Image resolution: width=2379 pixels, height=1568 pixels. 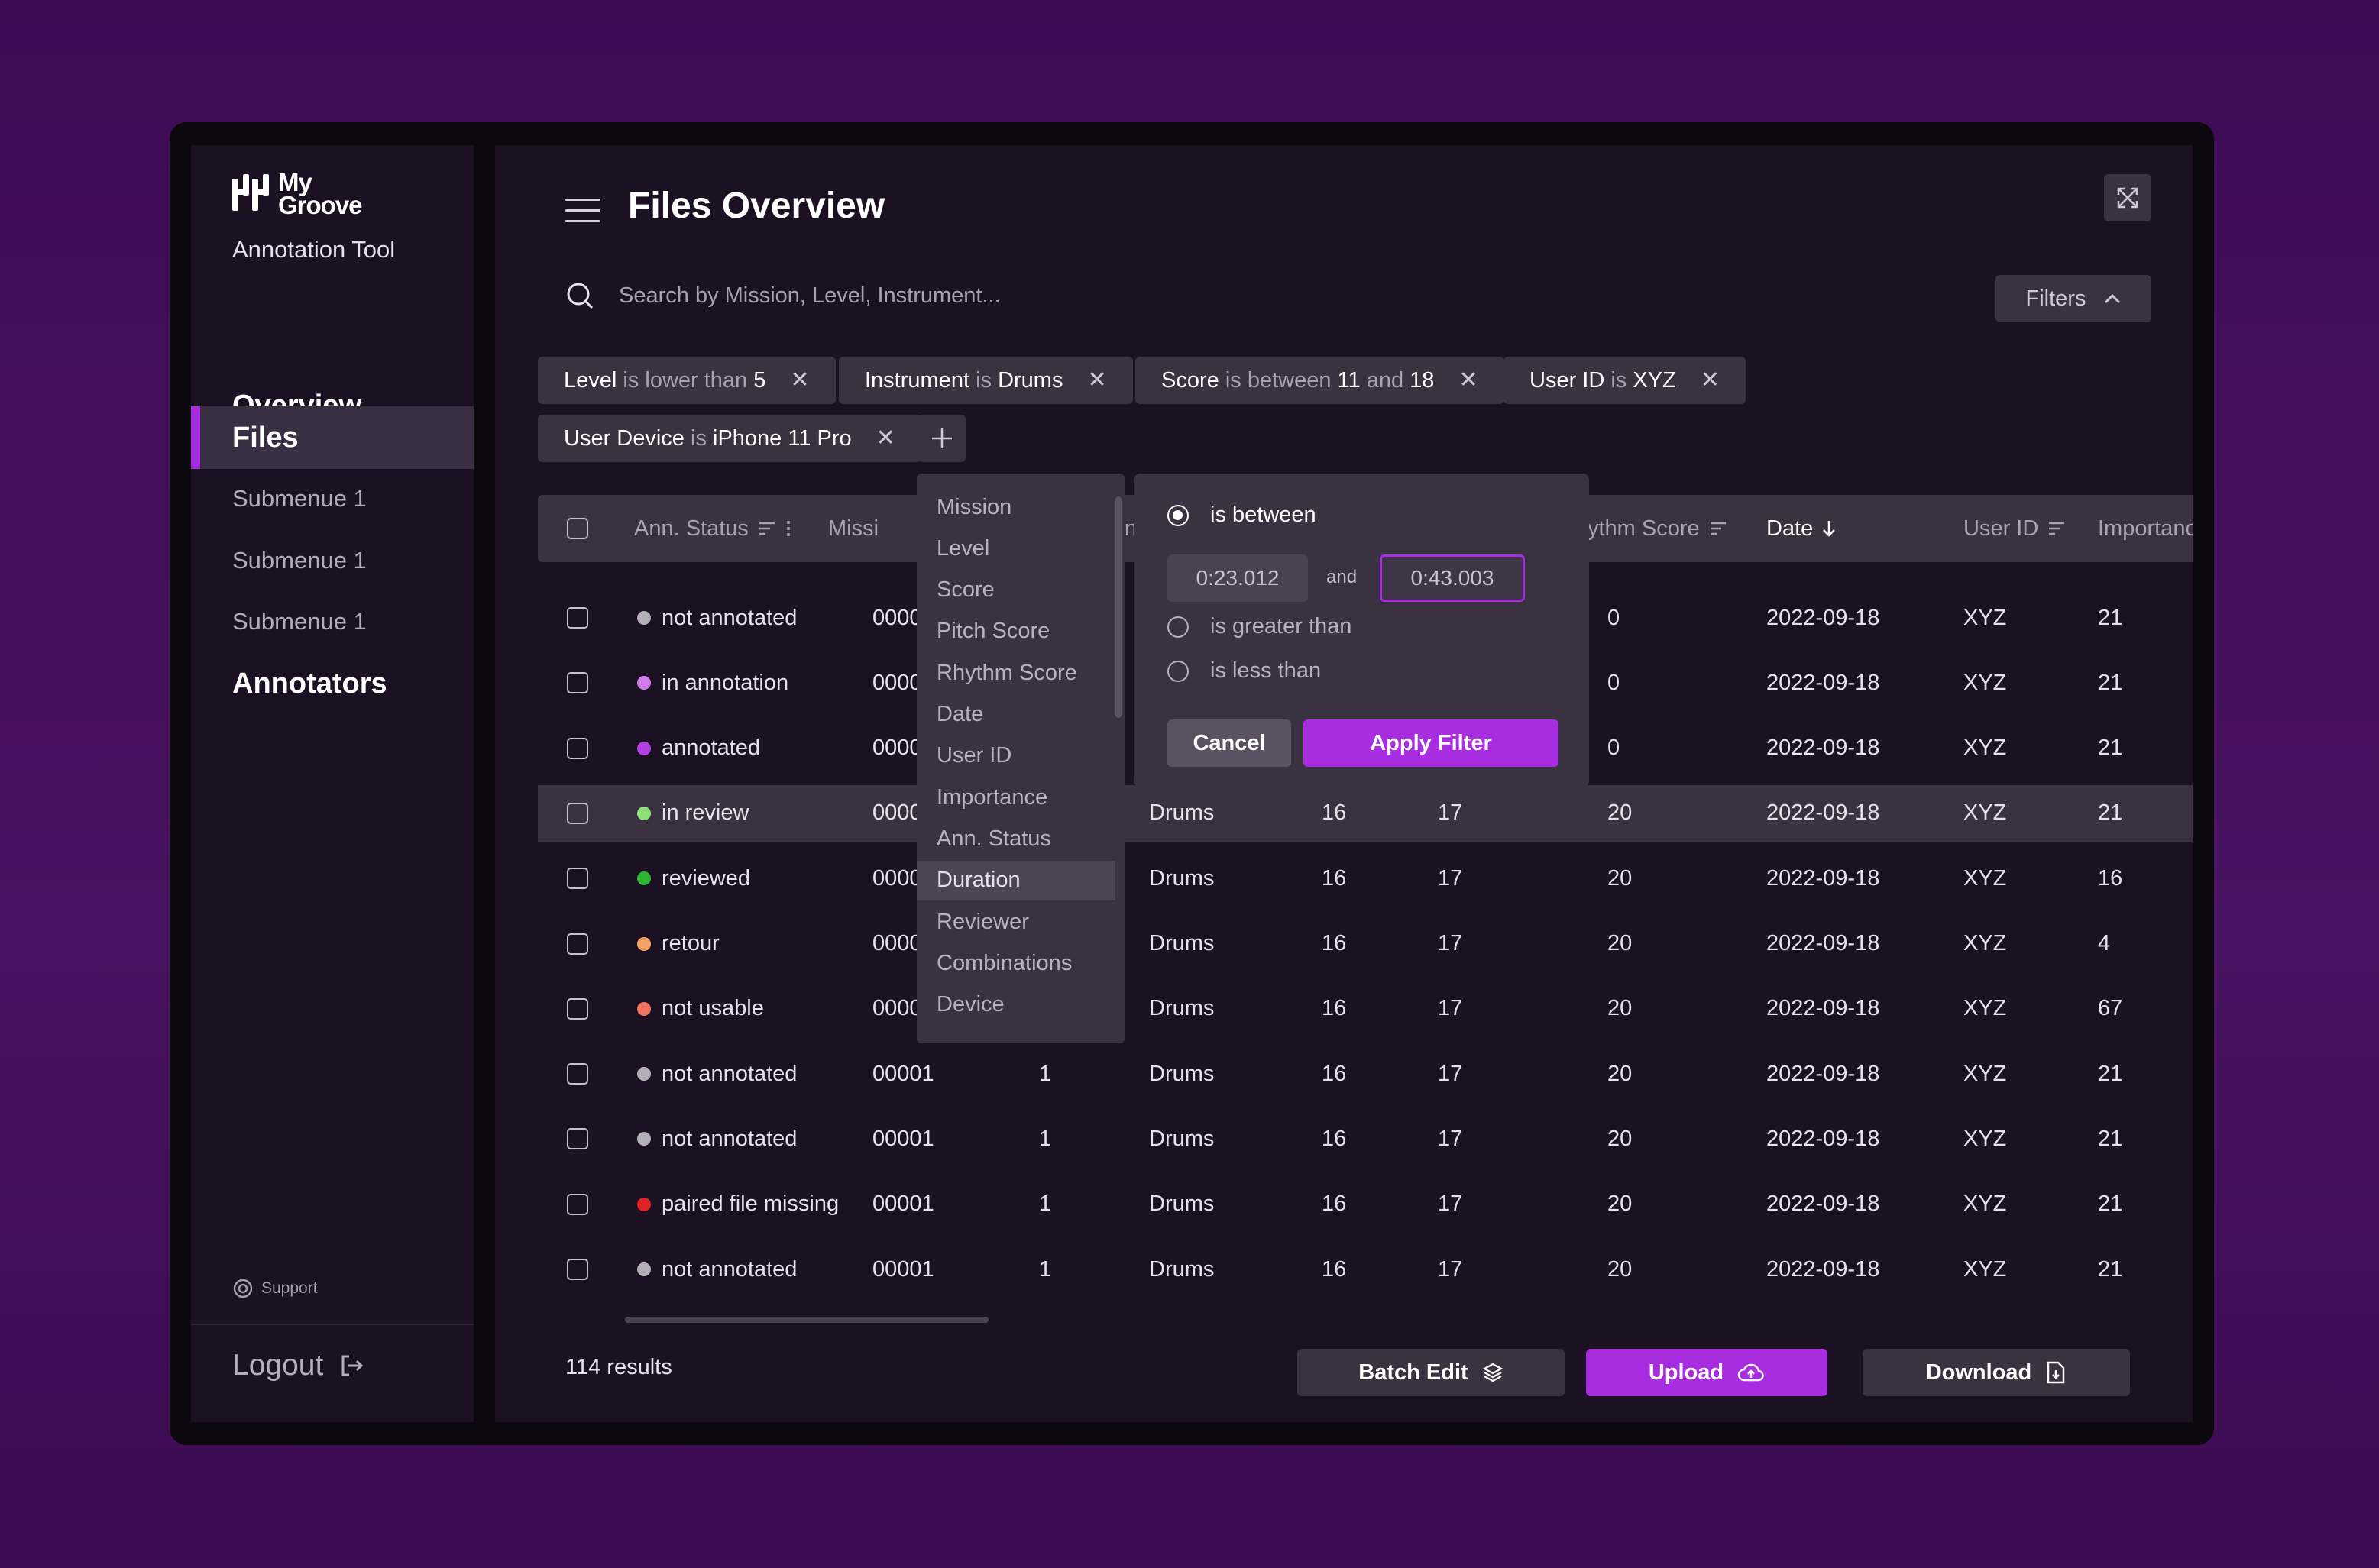 What do you see at coordinates (332, 621) in the screenshot?
I see `nav-submenu-3: Submenue 1` at bounding box center [332, 621].